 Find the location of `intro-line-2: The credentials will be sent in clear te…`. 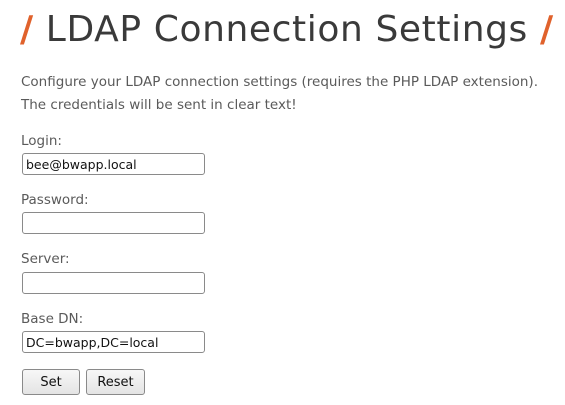

intro-line-2: The credentials will be sent in clear te… is located at coordinates (159, 105).